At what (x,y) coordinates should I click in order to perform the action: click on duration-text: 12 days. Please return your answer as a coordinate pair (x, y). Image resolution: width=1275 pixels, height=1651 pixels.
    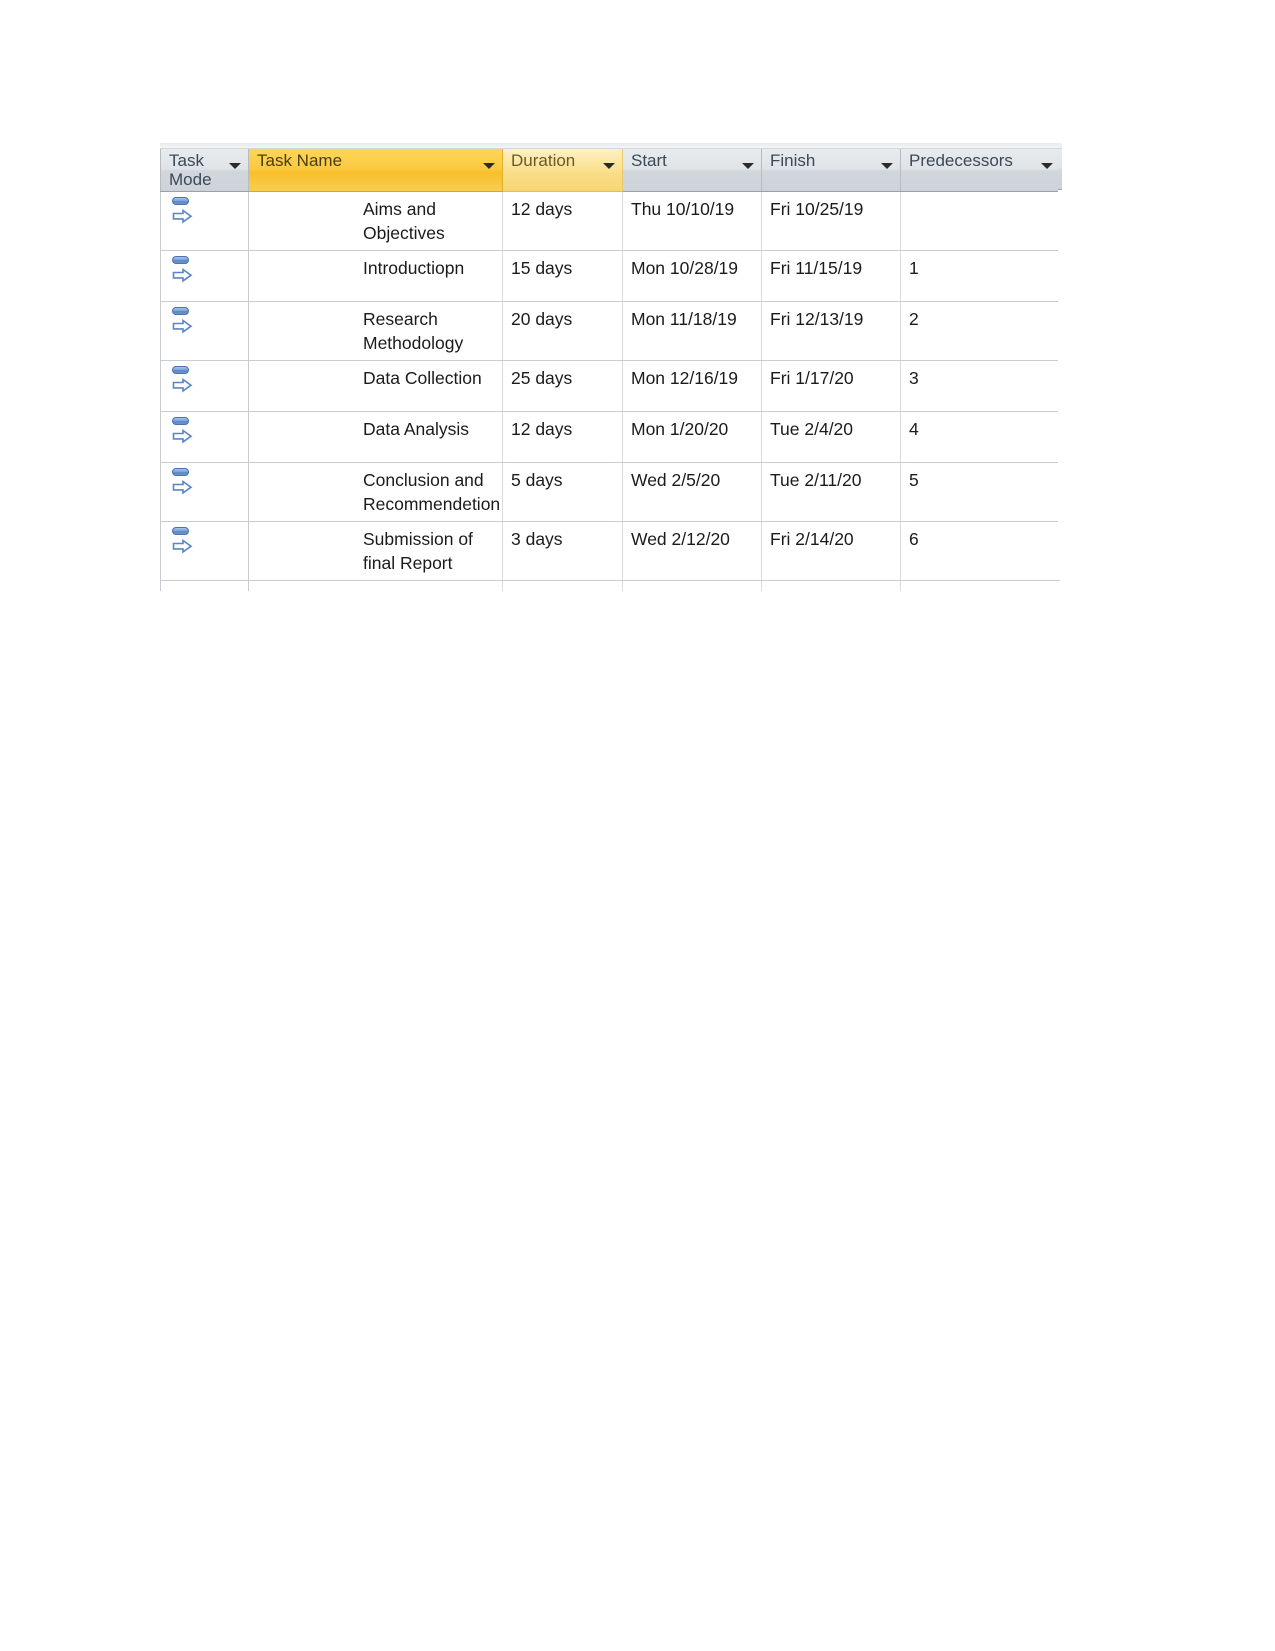
    Looking at the image, I should click on (542, 209).